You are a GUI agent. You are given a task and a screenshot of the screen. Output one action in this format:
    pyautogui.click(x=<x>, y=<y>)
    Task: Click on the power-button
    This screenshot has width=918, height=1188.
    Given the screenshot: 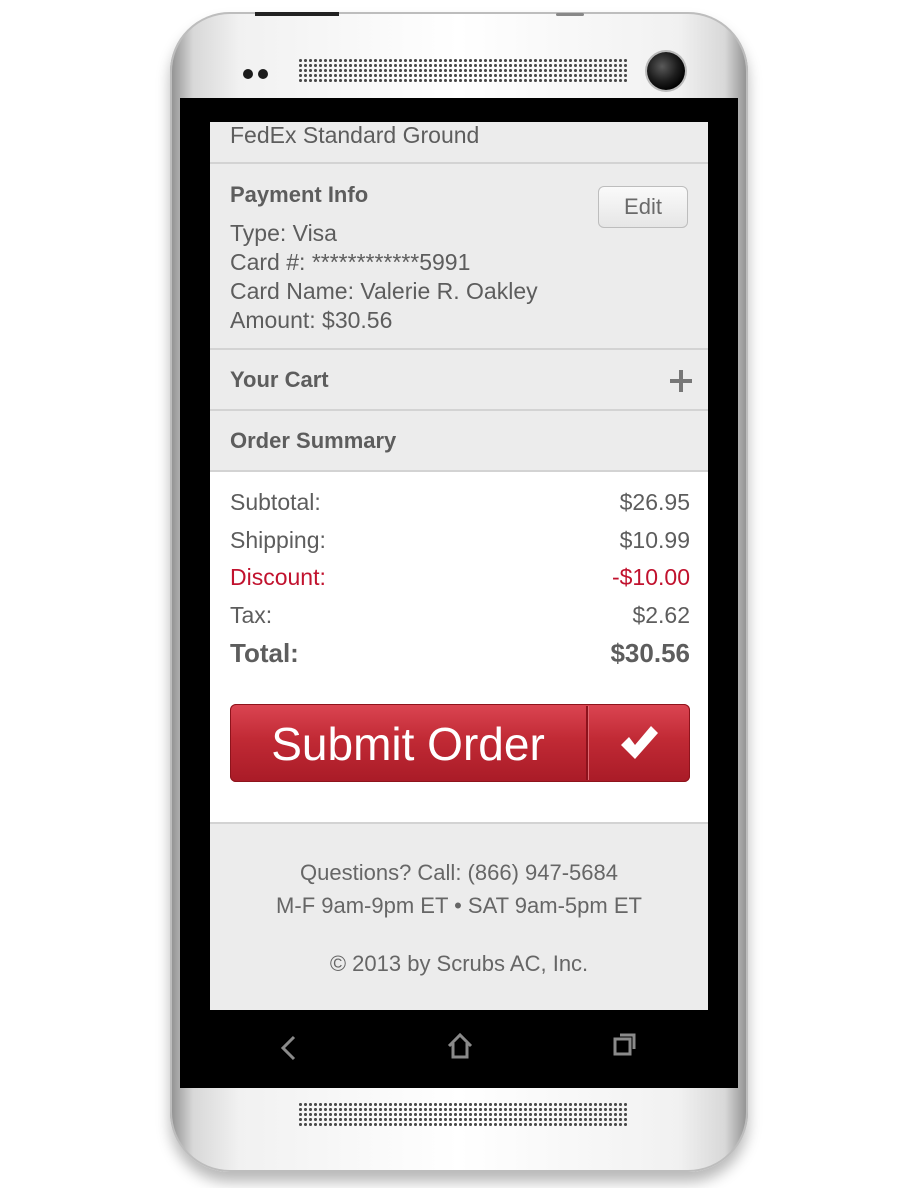 What is the action you would take?
    pyautogui.click(x=297, y=14)
    